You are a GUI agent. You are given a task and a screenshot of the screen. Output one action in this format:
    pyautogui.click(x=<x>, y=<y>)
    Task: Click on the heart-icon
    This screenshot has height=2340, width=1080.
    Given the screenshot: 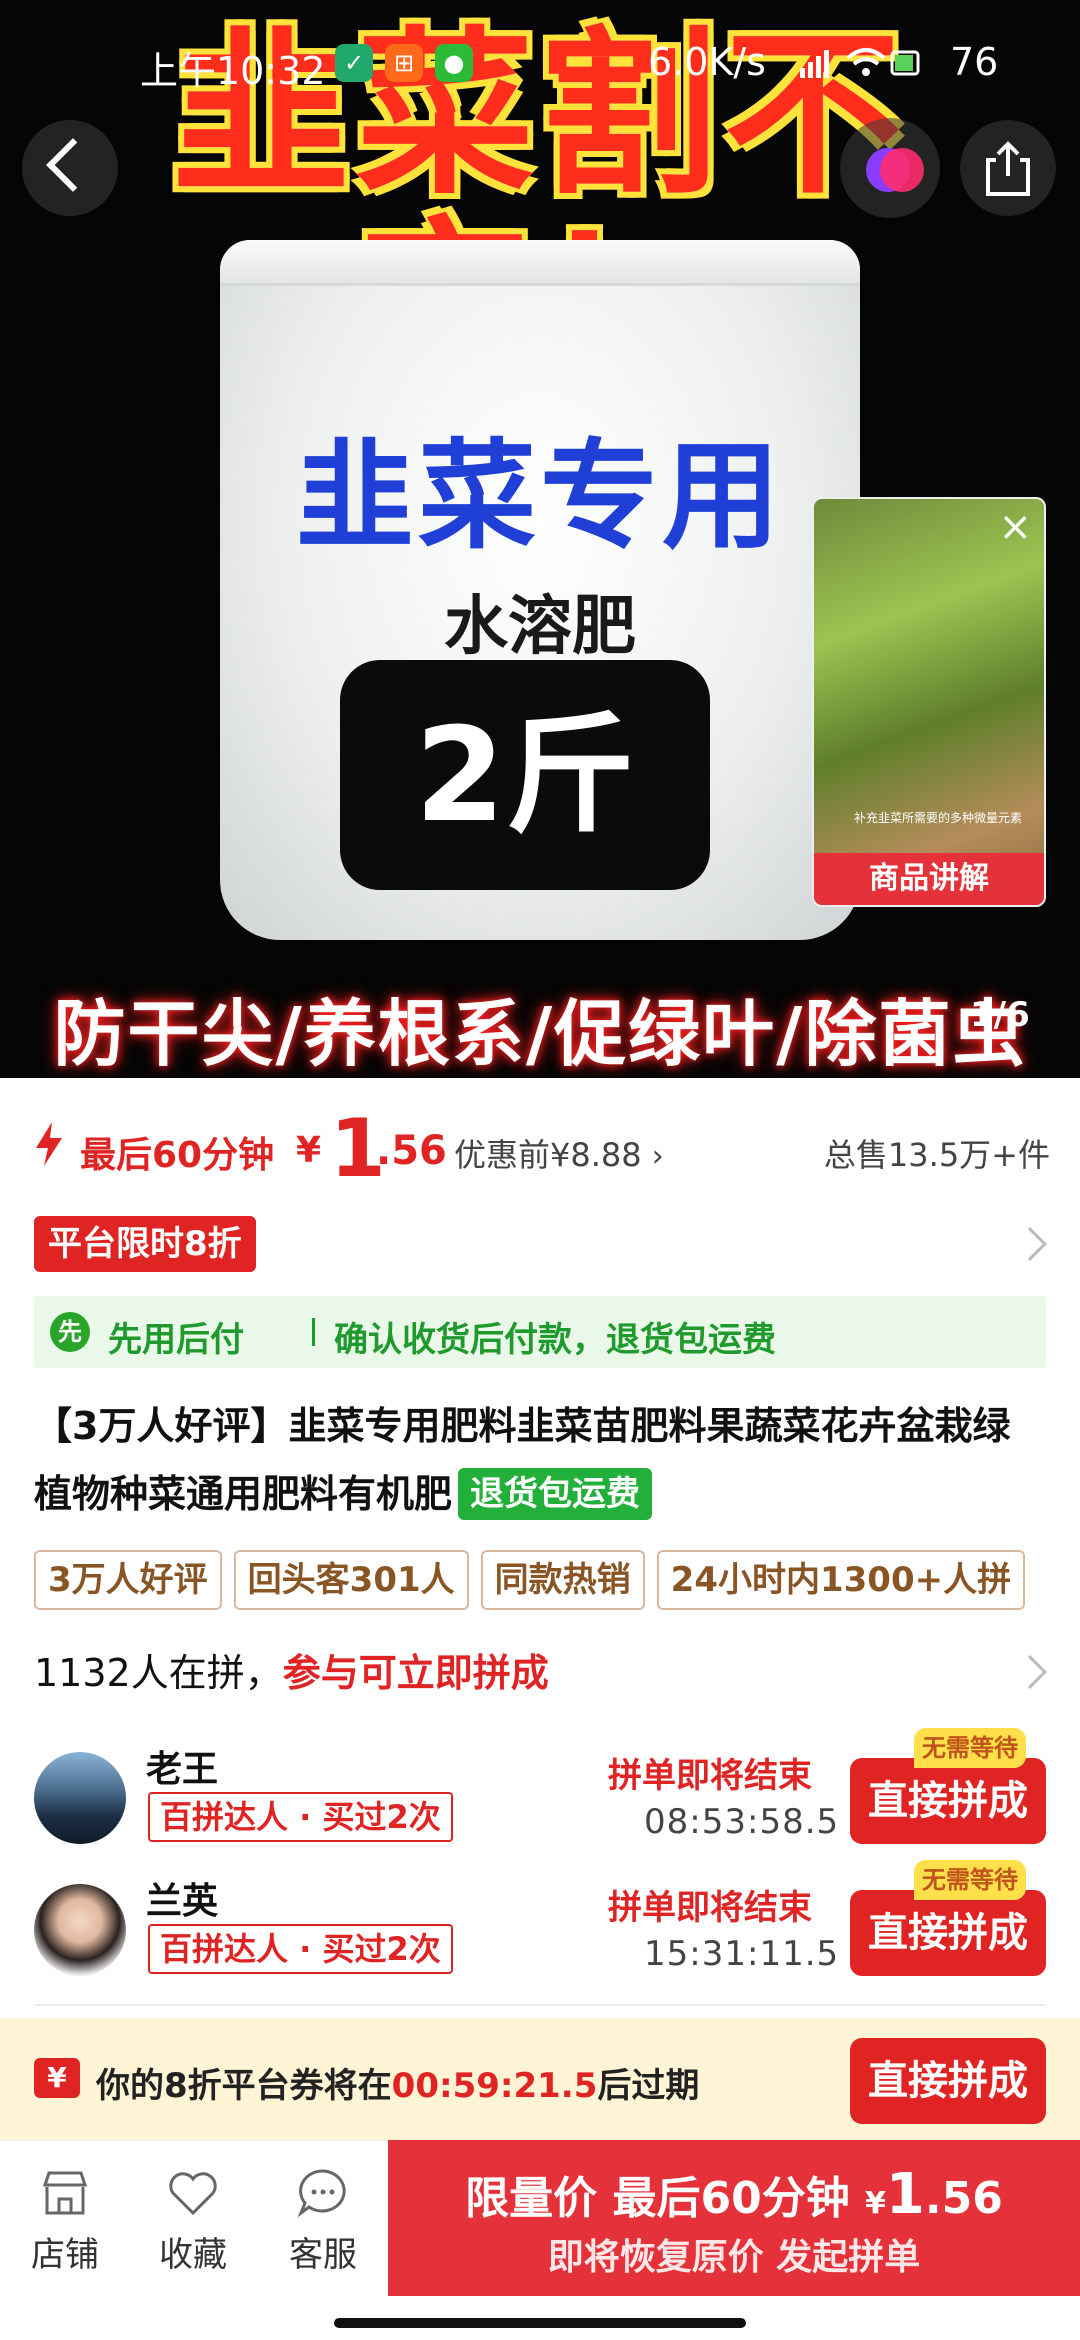 What is the action you would take?
    pyautogui.click(x=193, y=2194)
    